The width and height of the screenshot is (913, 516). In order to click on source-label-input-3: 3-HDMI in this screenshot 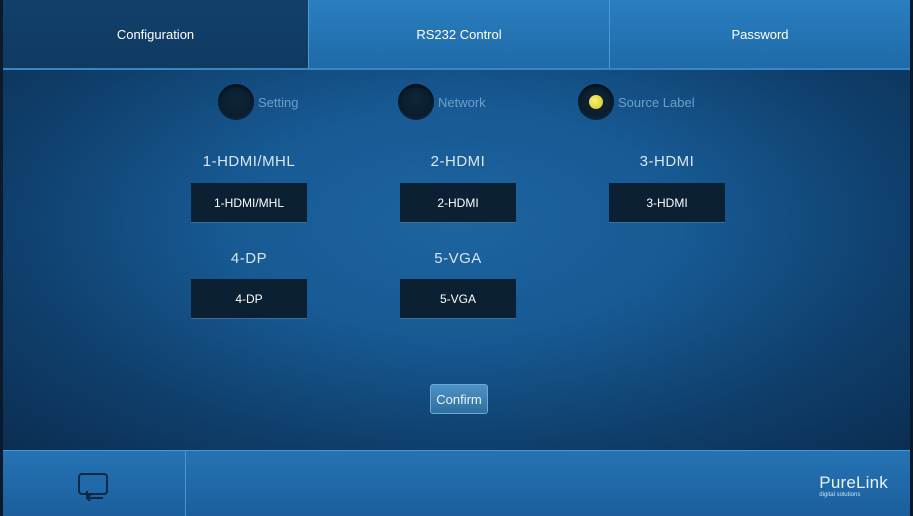, I will do `click(667, 203)`.